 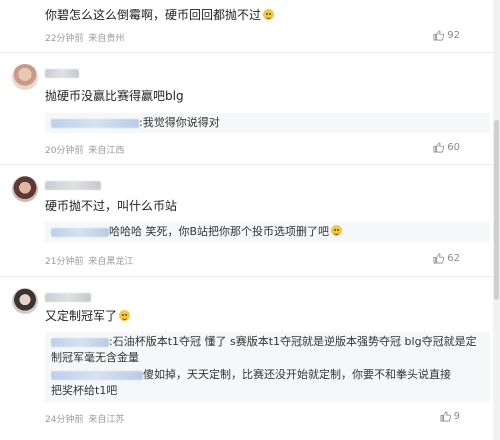 I want to click on reply-text: 傻如掉，天天定制，比赛还没开始就定制，你要不和拳头说直接, so click(x=297, y=374).